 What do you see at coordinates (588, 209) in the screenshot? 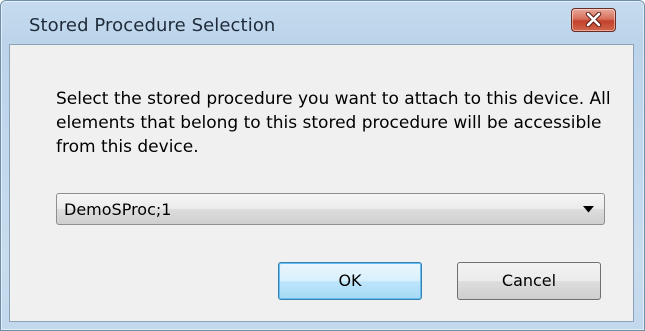
I see `chevron-down-icon` at bounding box center [588, 209].